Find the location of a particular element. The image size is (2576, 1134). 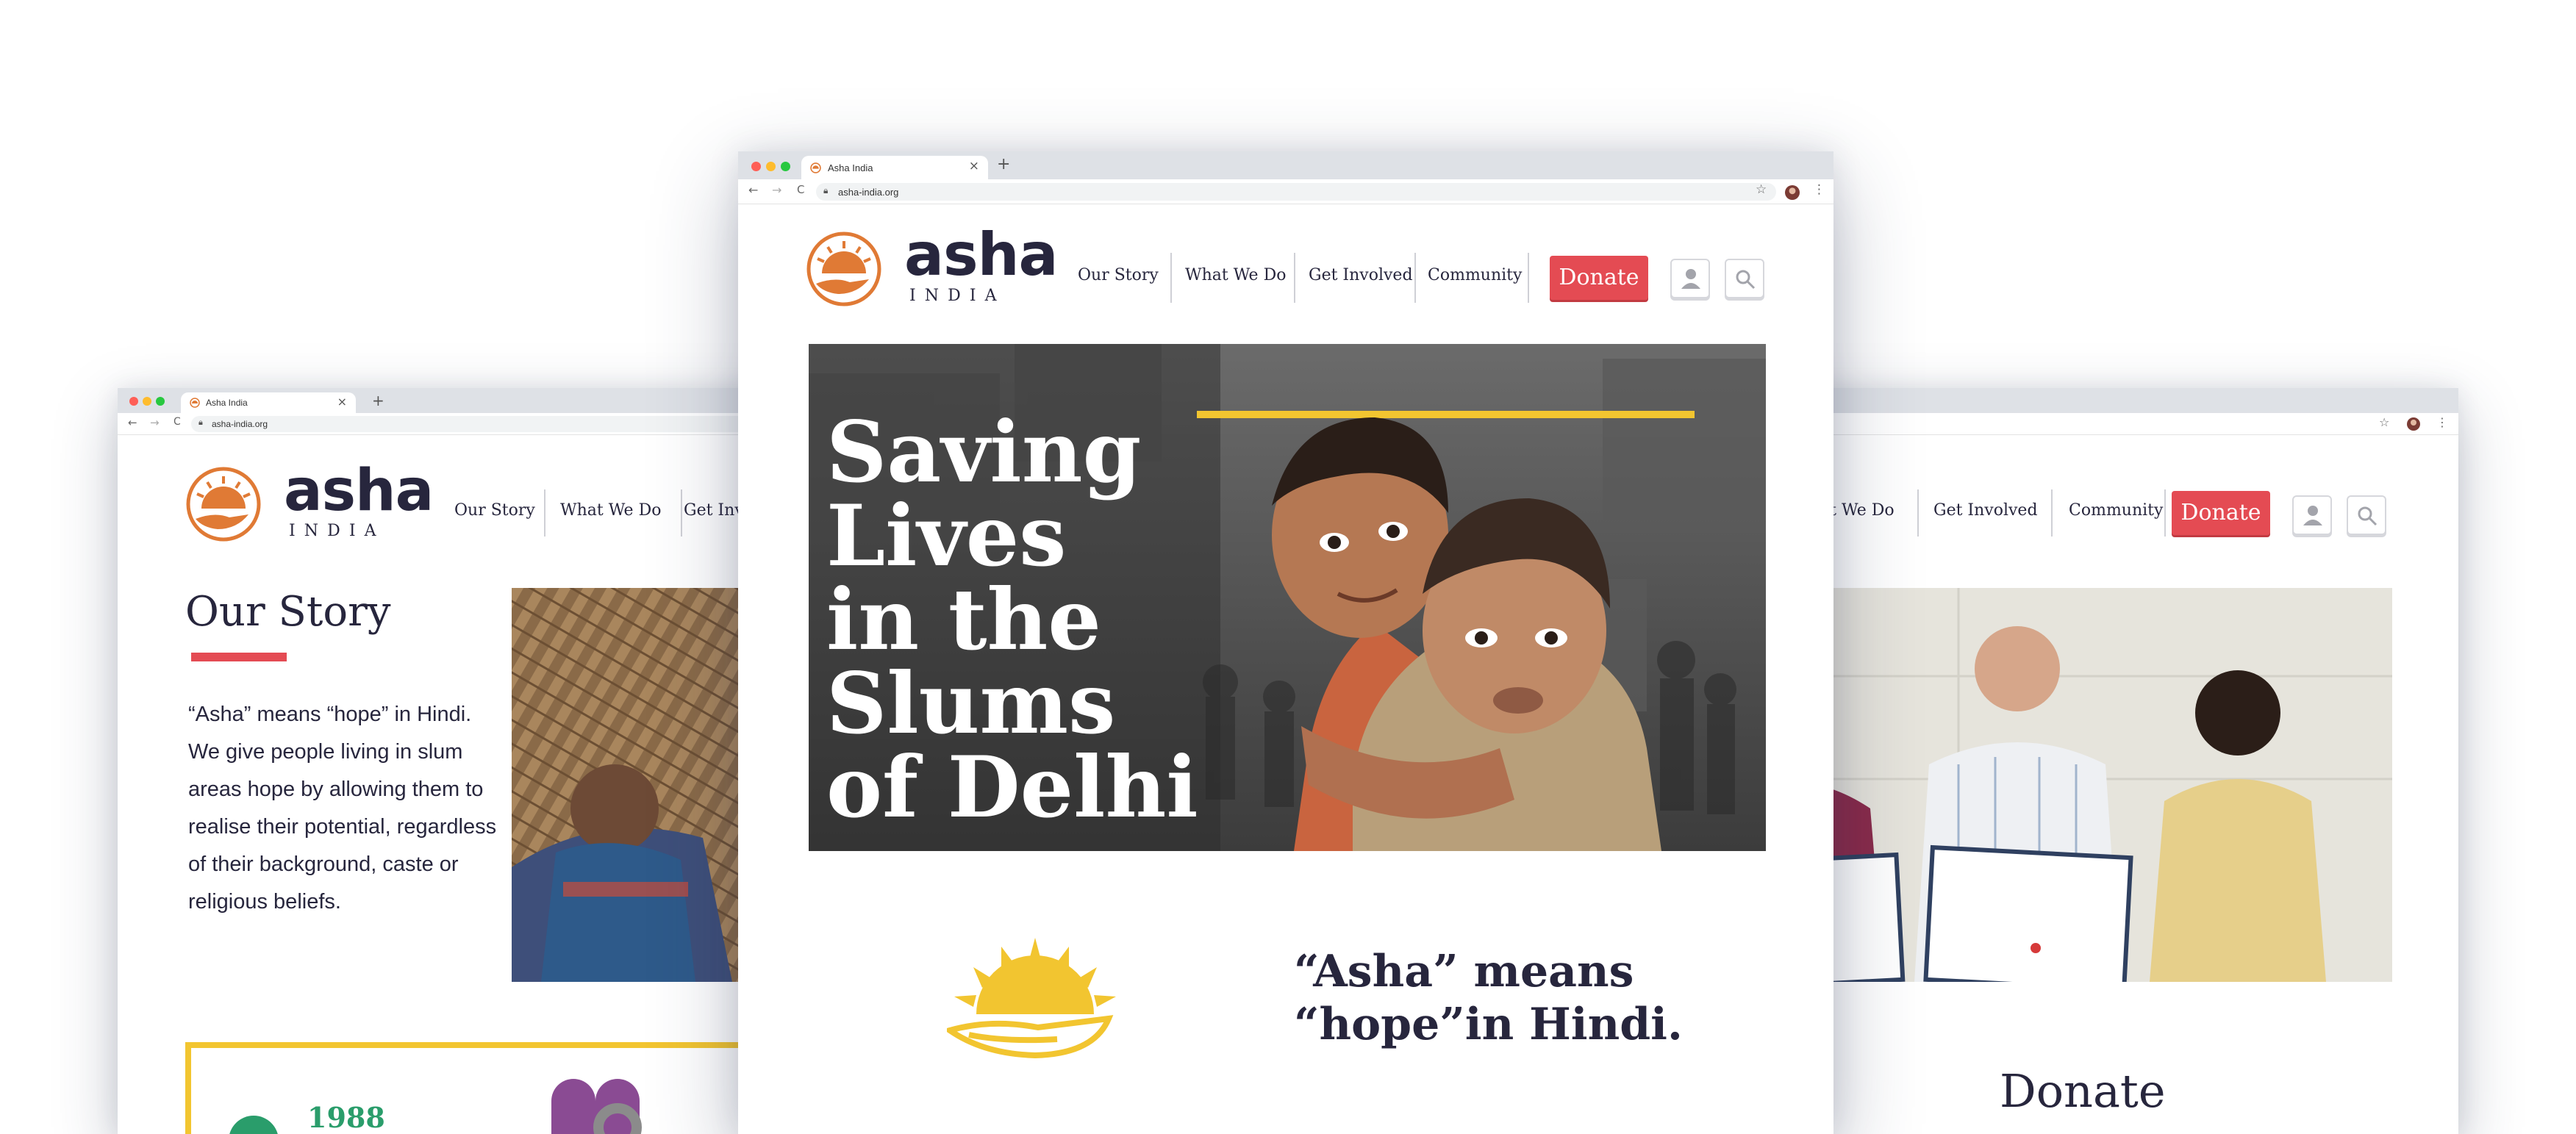

search-button is located at coordinates (1744, 278).